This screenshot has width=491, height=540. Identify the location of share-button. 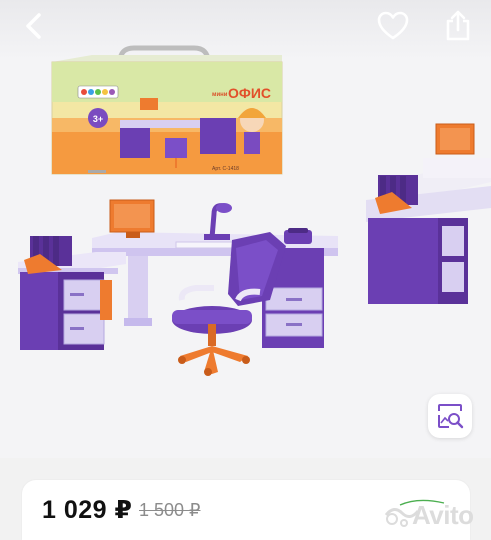
(458, 26).